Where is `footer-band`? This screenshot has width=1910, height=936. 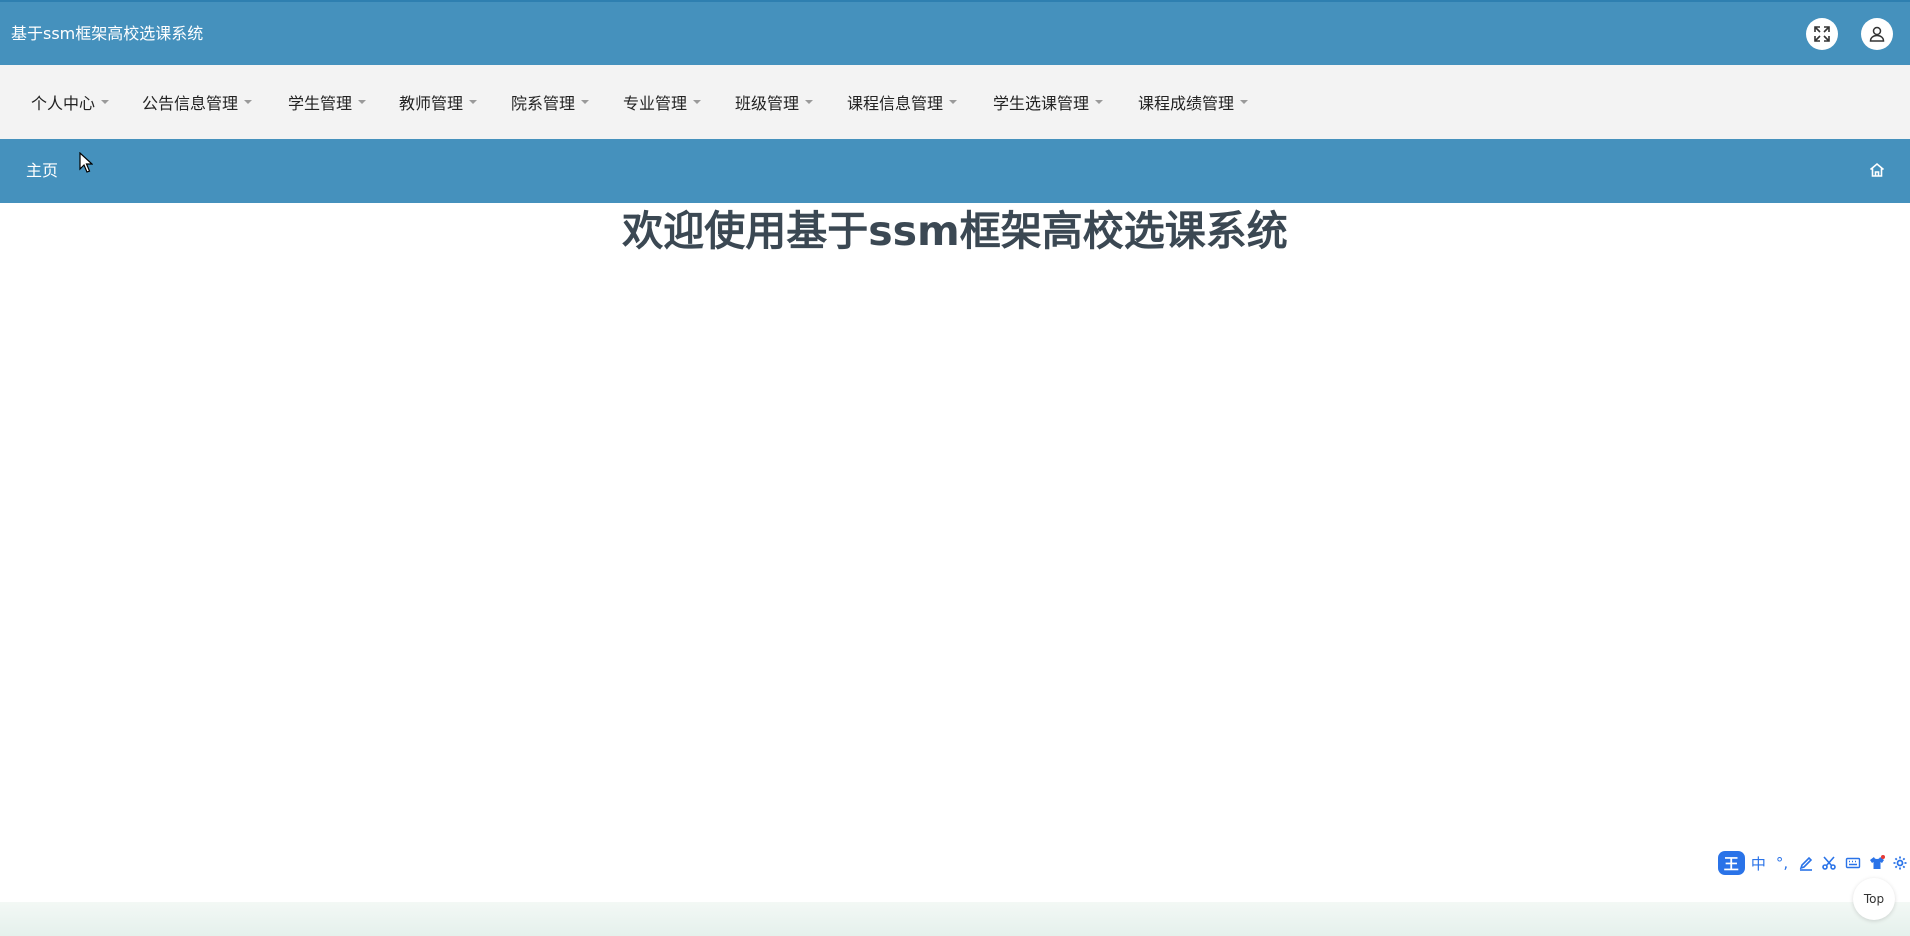
footer-band is located at coordinates (955, 919).